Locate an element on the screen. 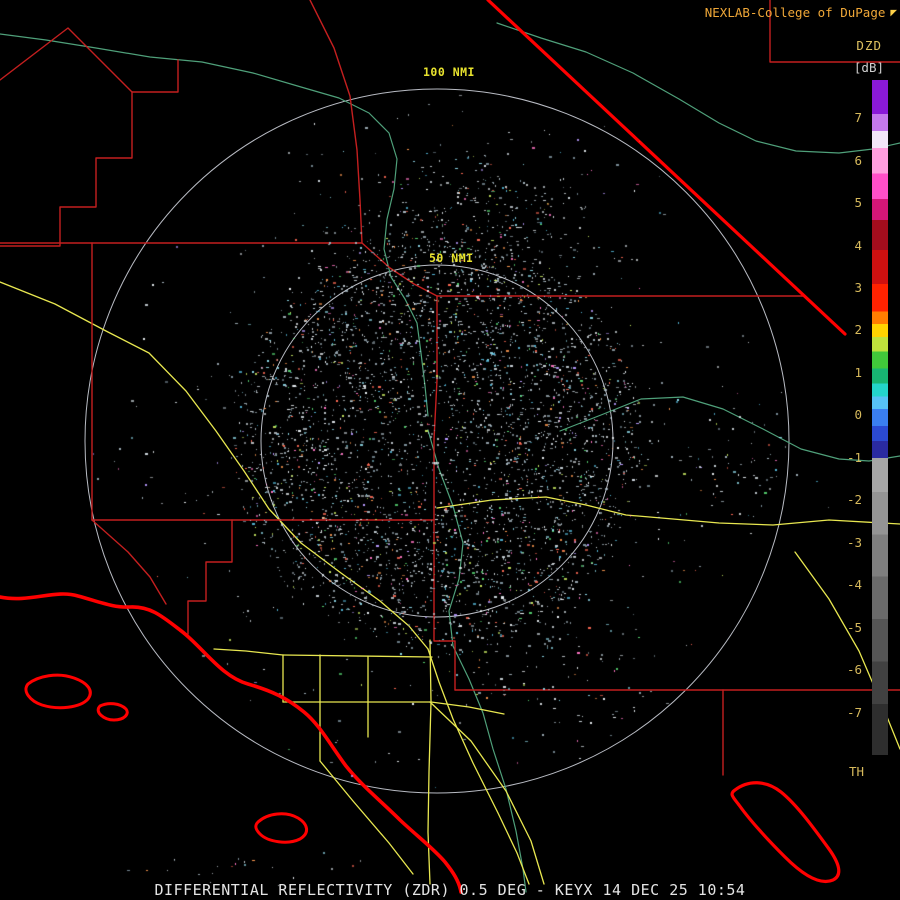 This screenshot has width=900, height=900. colorbar-tick-label: 7 is located at coordinates (858, 118).